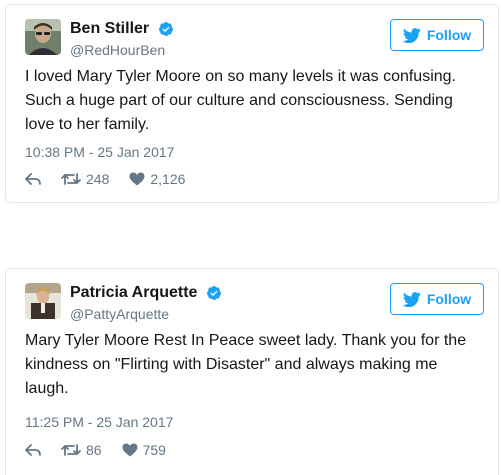  Describe the element at coordinates (81, 450) in the screenshot. I see `retweet-button: 86` at that location.